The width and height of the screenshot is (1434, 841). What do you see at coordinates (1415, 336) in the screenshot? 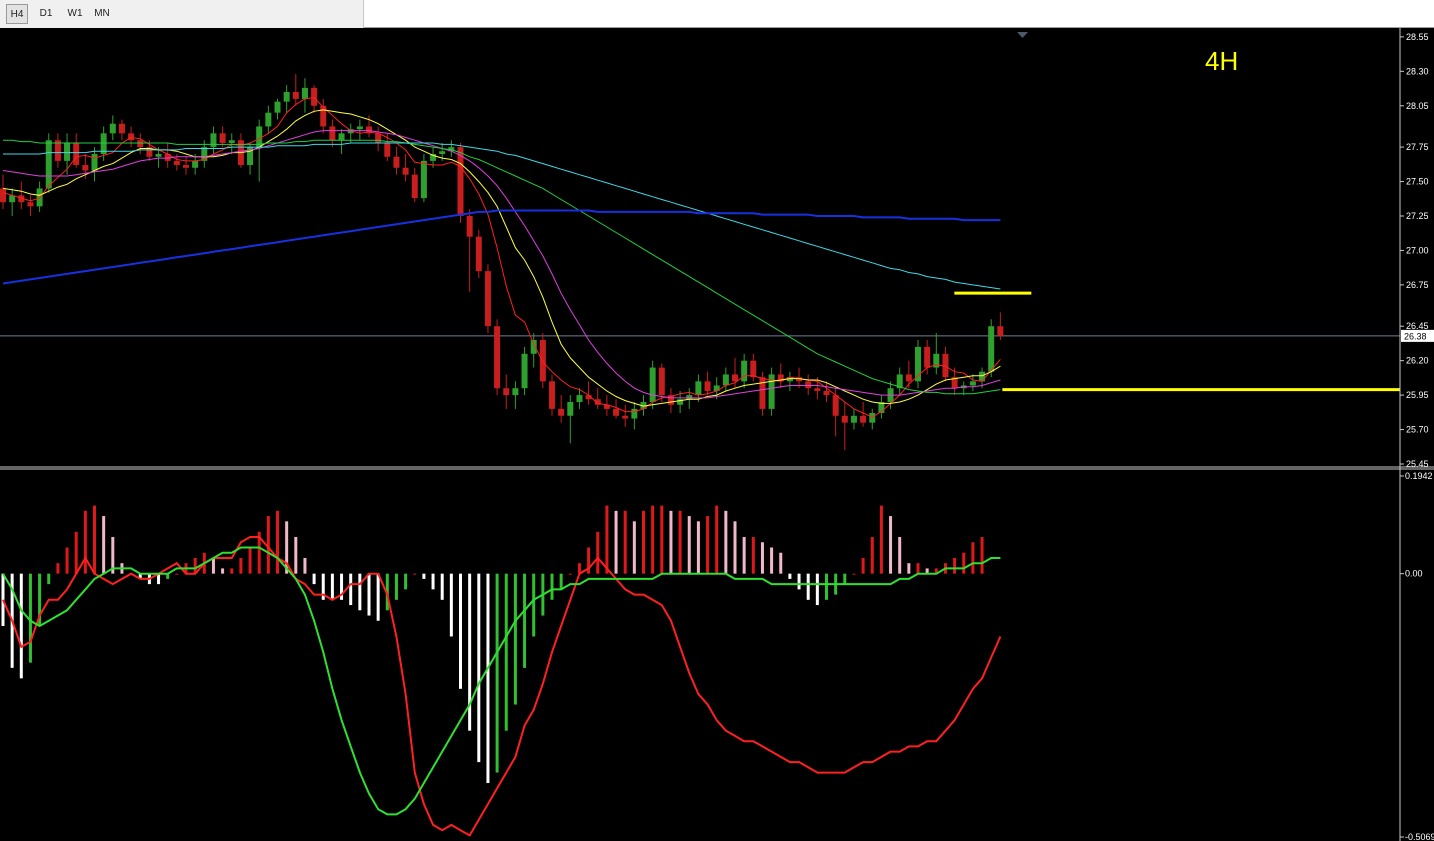
I see `current-price-label: 26.38` at bounding box center [1415, 336].